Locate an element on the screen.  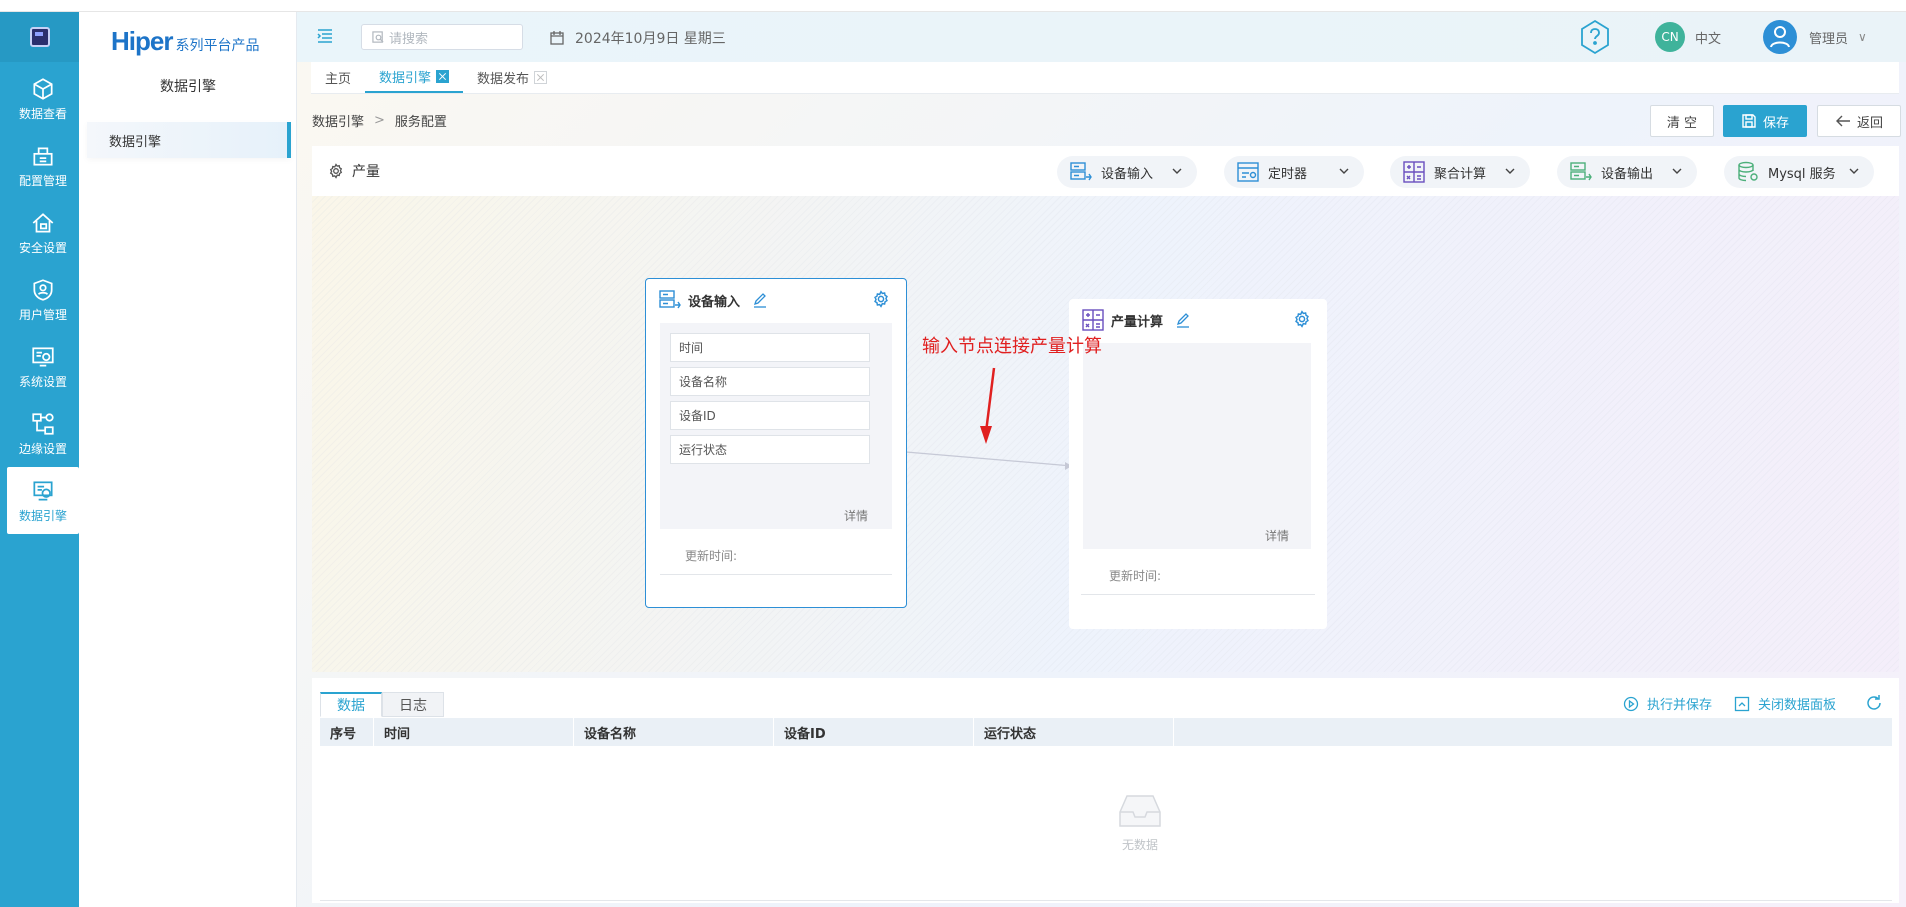
collapse-up-icon is located at coordinates (1742, 703).